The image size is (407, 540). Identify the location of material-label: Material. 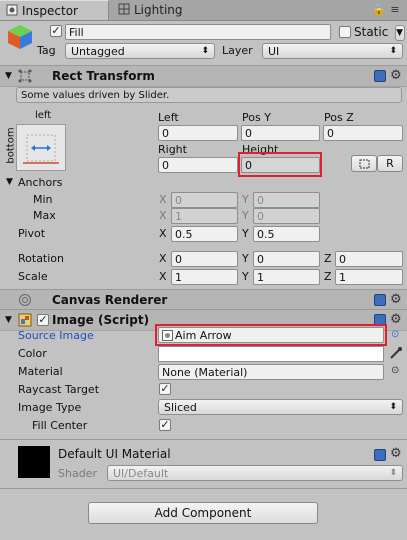
(40, 371).